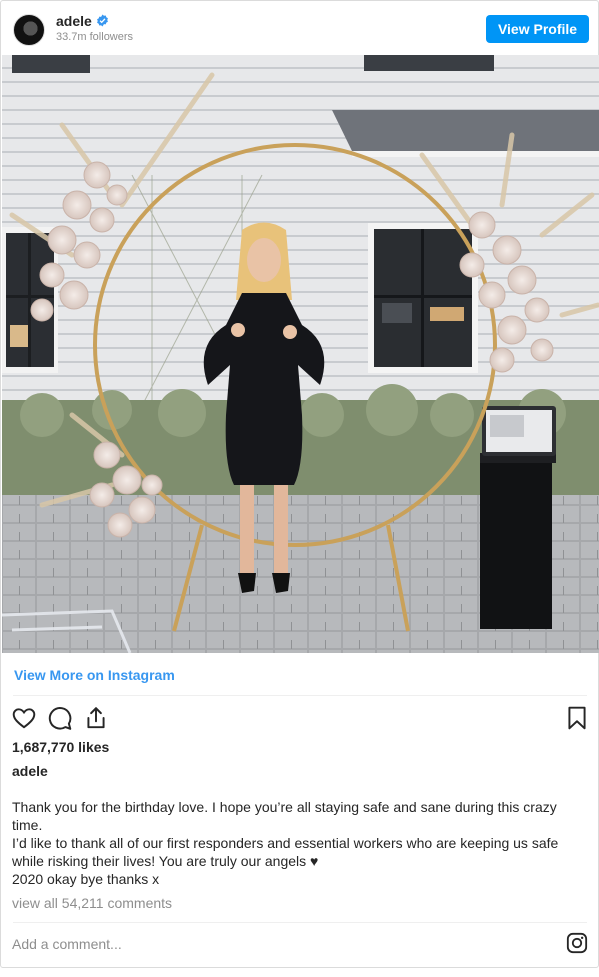 Image resolution: width=599 pixels, height=977 pixels. I want to click on follower-count: 33.7m followers, so click(95, 37).